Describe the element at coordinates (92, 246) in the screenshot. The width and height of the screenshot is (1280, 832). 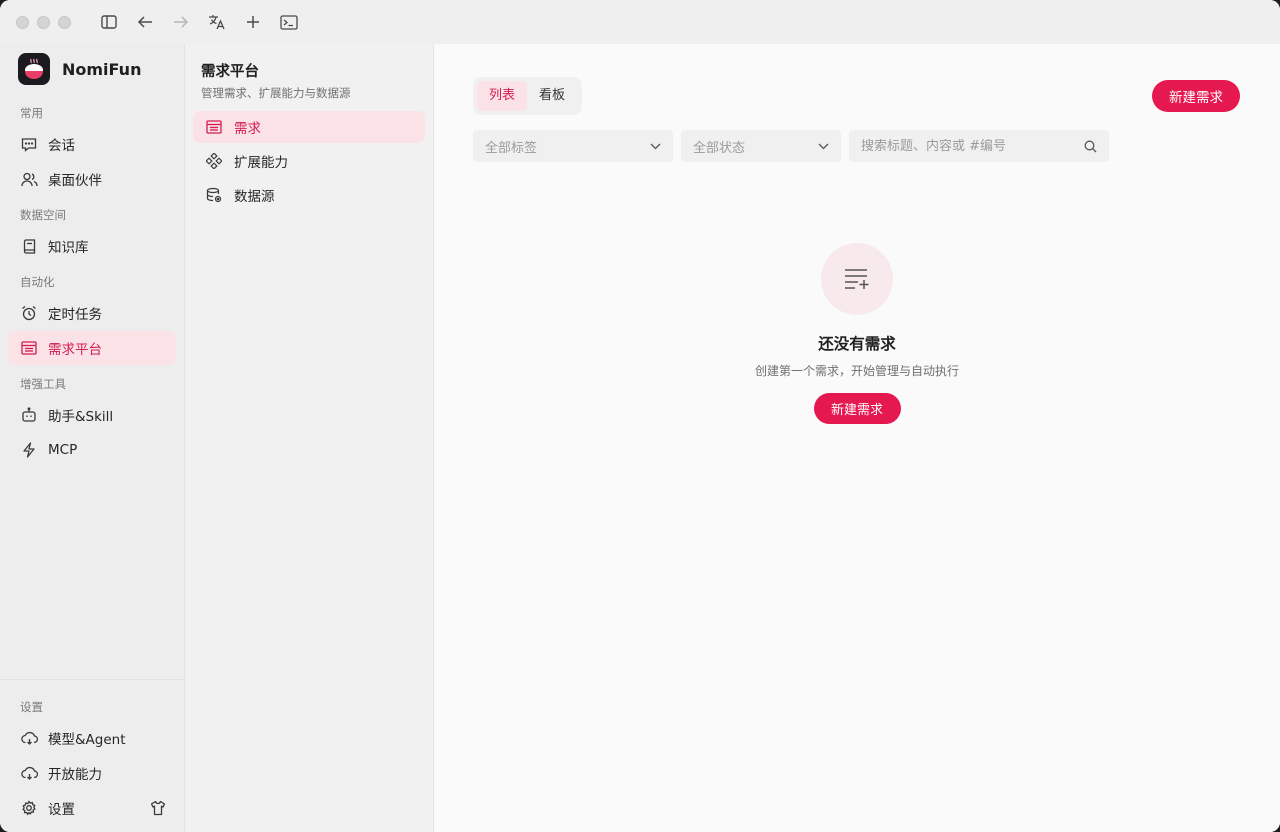
I see `sidebar-item-knowledge-base: 知识库` at that location.